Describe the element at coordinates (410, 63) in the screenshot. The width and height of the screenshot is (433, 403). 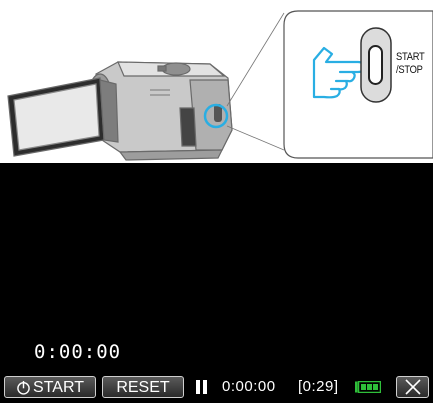
I see `start-stop-label: START /STOP` at that location.